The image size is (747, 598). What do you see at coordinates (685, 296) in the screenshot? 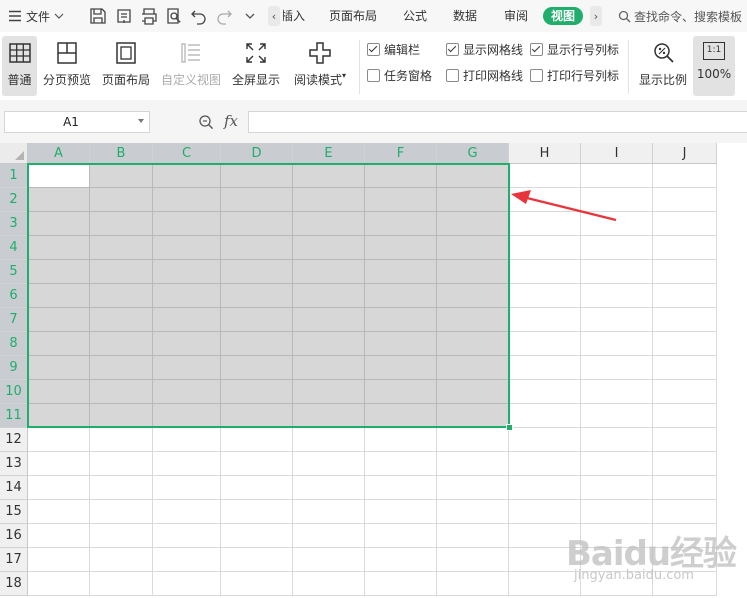
I see `cell-j6` at bounding box center [685, 296].